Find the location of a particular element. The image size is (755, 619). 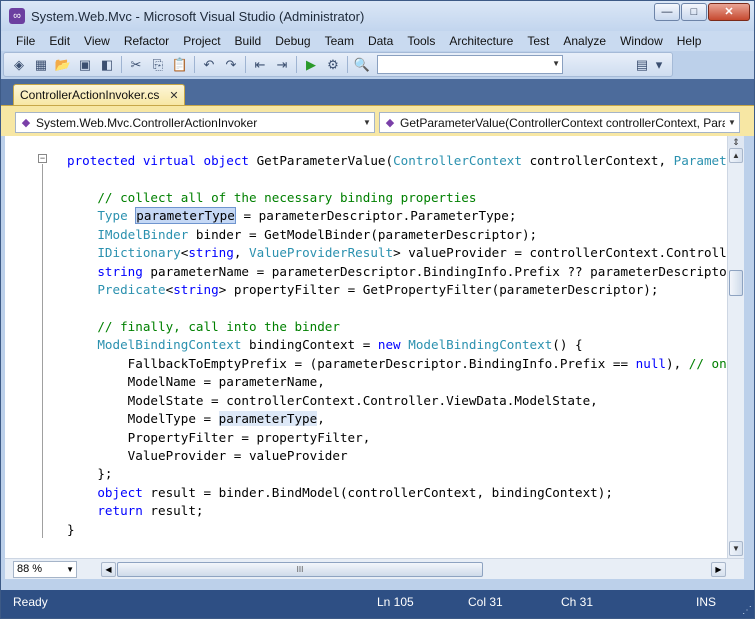

menu-file: File is located at coordinates (25, 41).